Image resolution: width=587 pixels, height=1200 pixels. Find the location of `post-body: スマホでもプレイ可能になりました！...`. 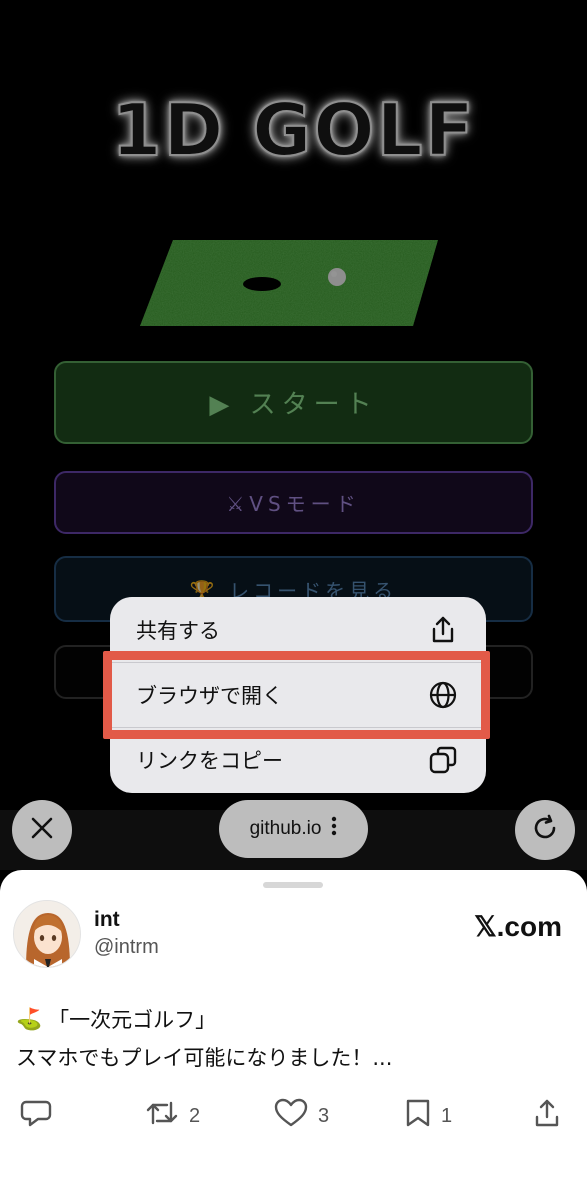

post-body: スマホでもプレイ可能になりました！... is located at coordinates (204, 1058).